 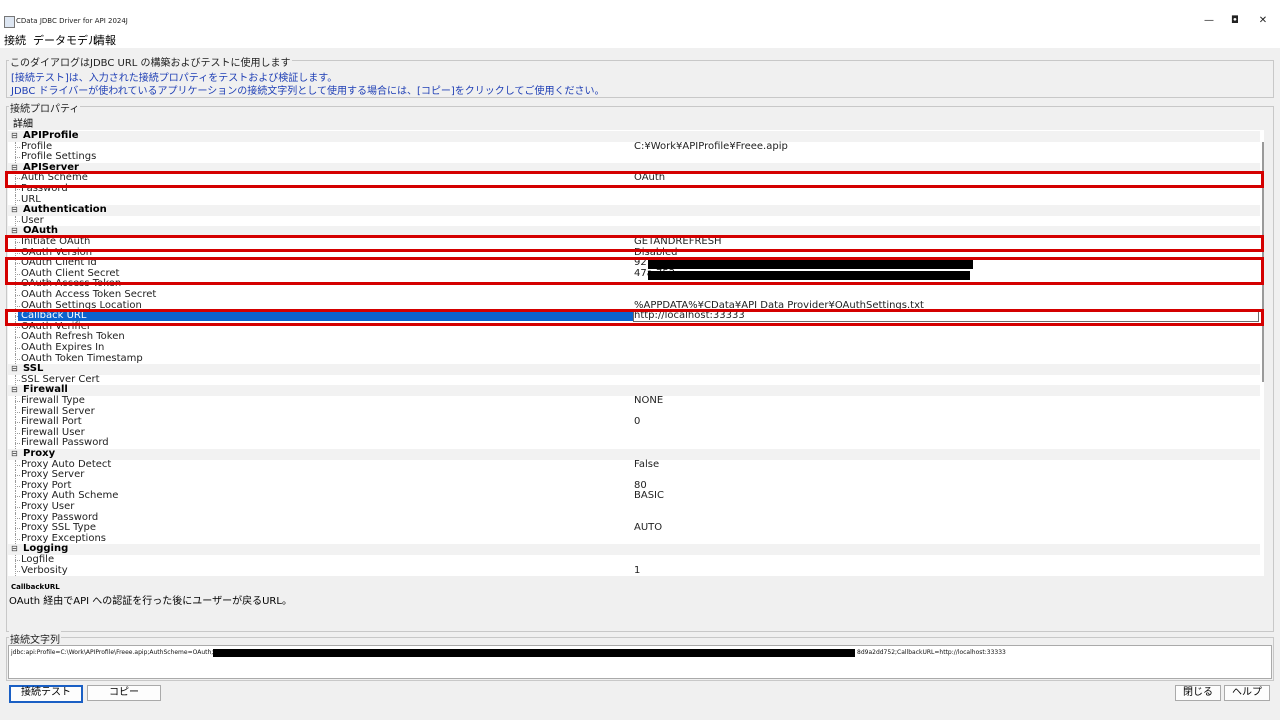 I want to click on property-name: OAuth Token Timestamp, so click(x=82, y=358).